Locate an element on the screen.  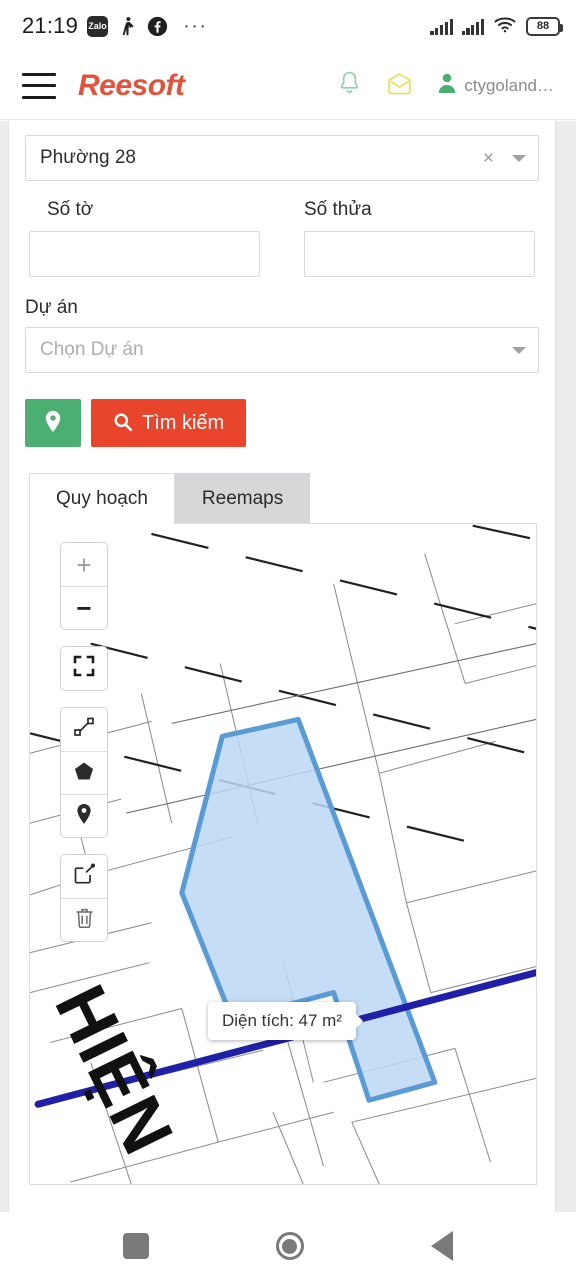
user-icon is located at coordinates (447, 85).